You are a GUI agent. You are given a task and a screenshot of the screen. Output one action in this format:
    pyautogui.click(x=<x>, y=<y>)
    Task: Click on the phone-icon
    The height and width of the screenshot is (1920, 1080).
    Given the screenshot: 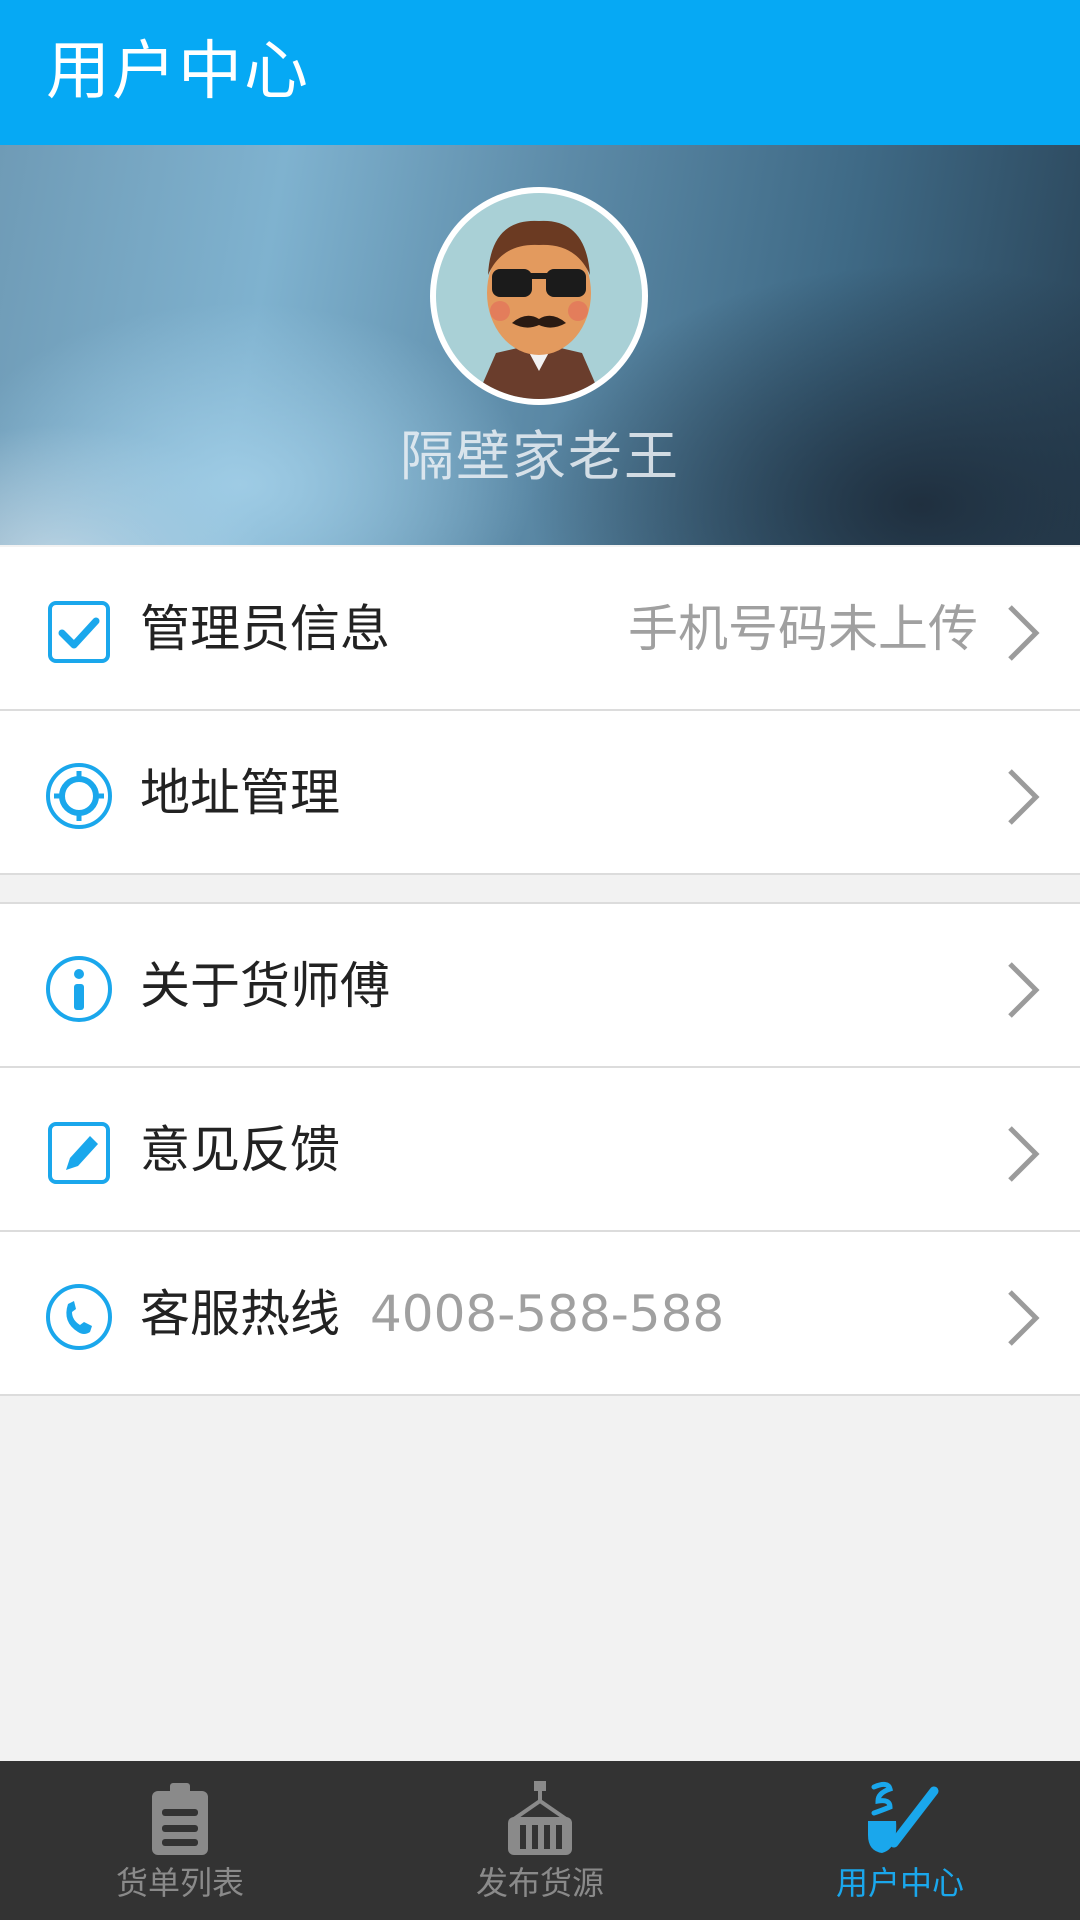 What is the action you would take?
    pyautogui.click(x=79, y=1317)
    